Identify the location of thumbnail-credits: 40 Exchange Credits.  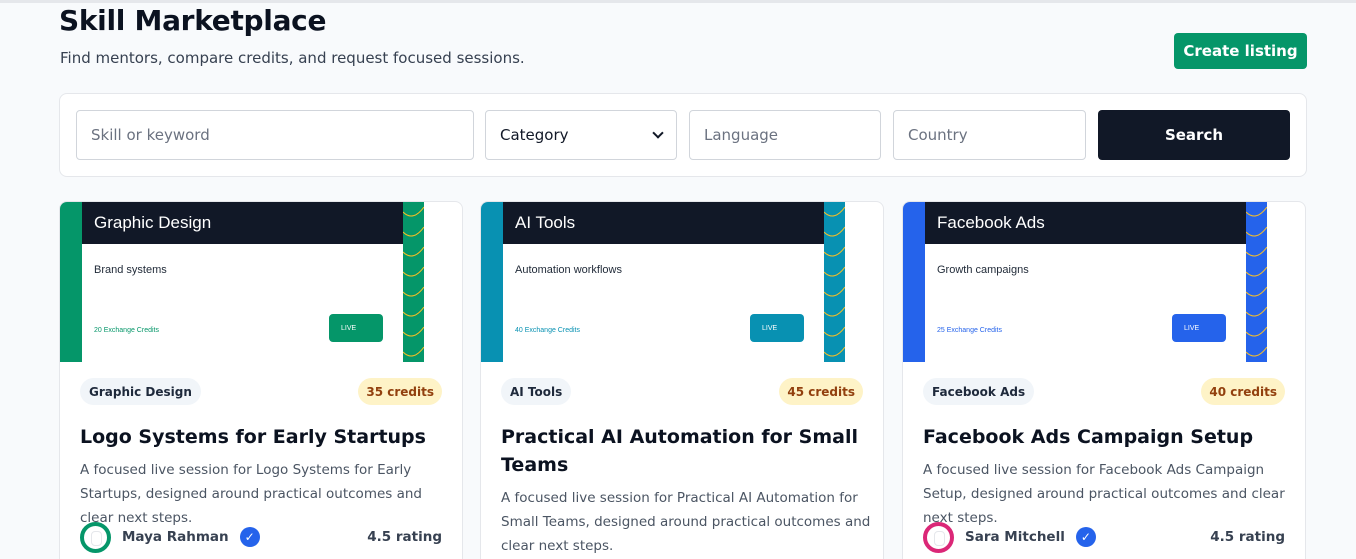
(547, 330).